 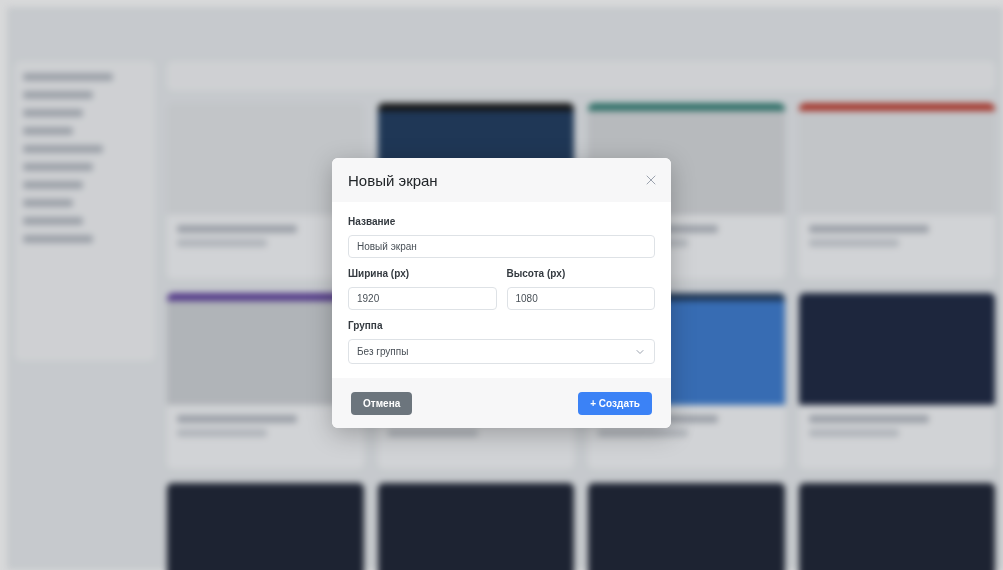 I want to click on group-select: Без группы, so click(x=501, y=351).